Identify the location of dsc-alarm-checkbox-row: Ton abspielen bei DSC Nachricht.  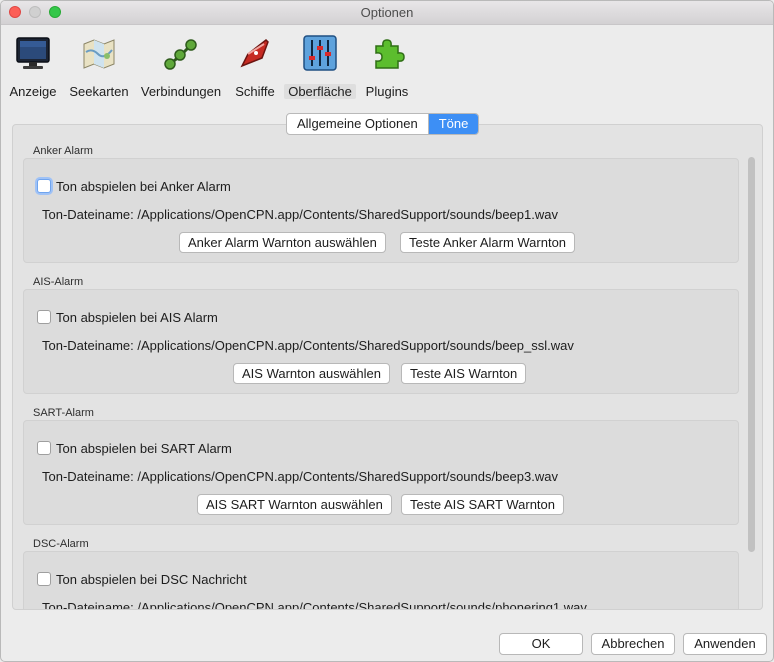
(142, 579).